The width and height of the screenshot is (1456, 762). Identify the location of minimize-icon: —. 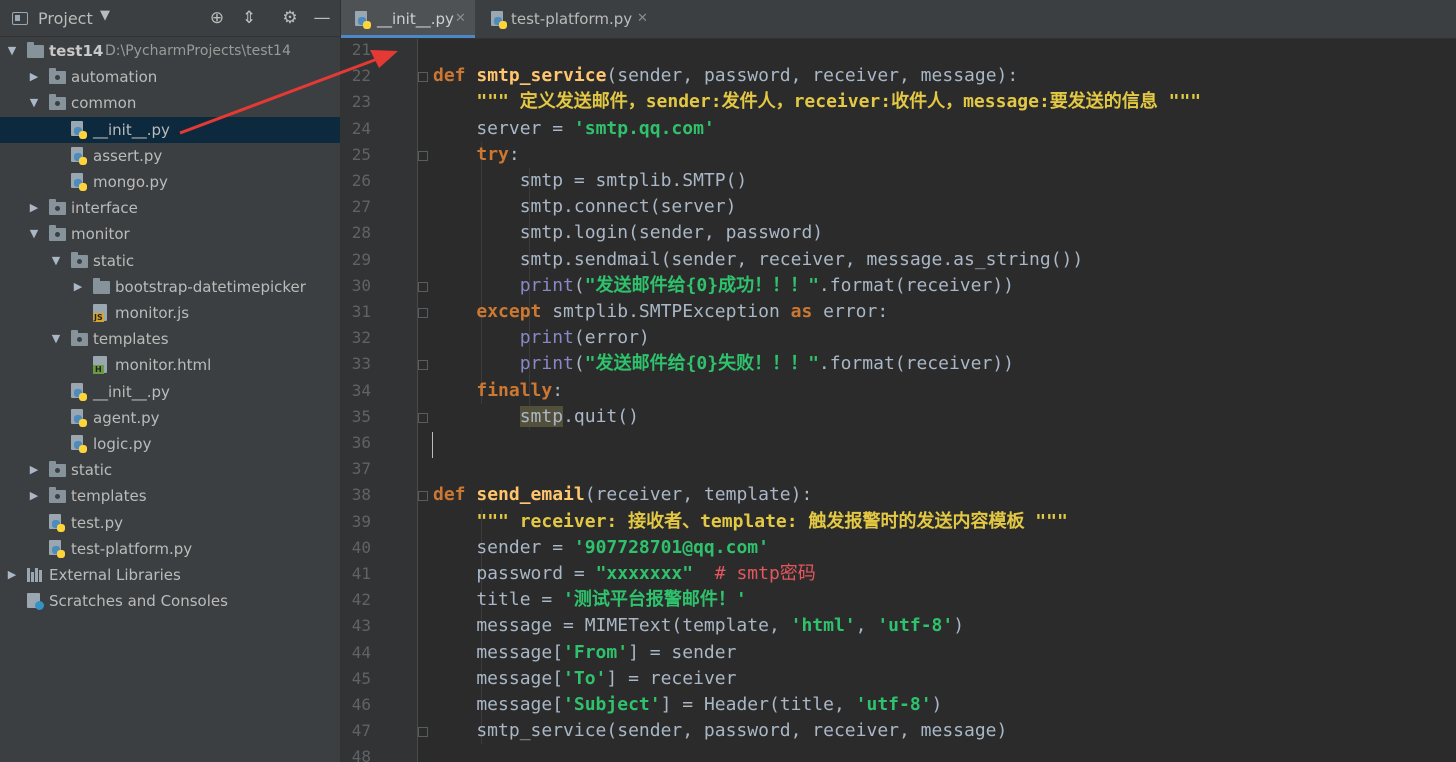
(322, 18).